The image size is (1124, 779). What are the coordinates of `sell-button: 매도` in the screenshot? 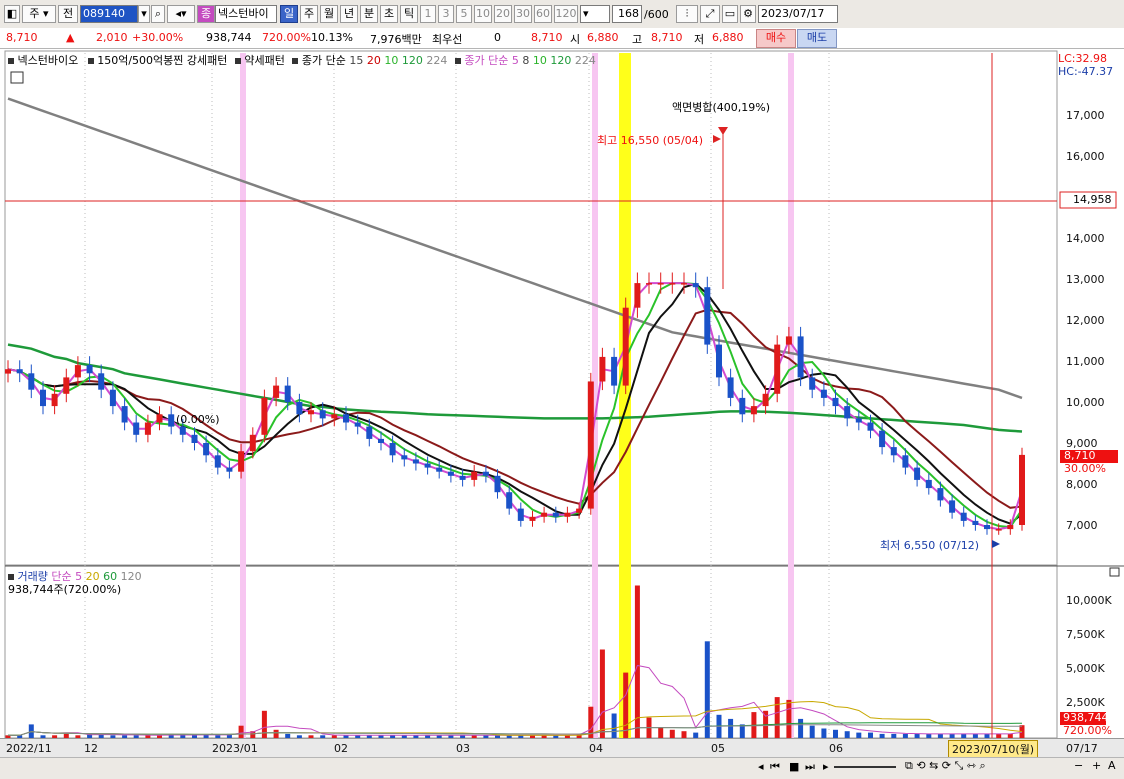 It's located at (817, 38).